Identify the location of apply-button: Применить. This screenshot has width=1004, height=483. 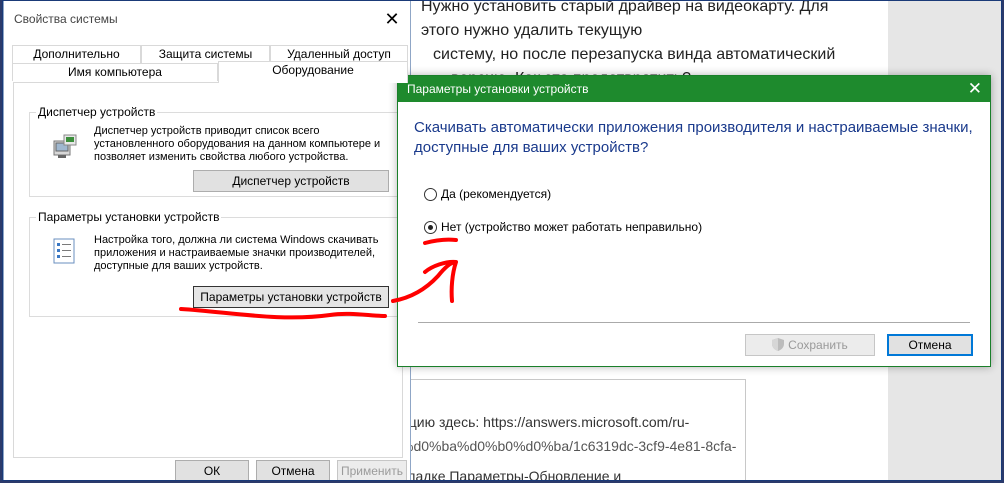
(372, 470).